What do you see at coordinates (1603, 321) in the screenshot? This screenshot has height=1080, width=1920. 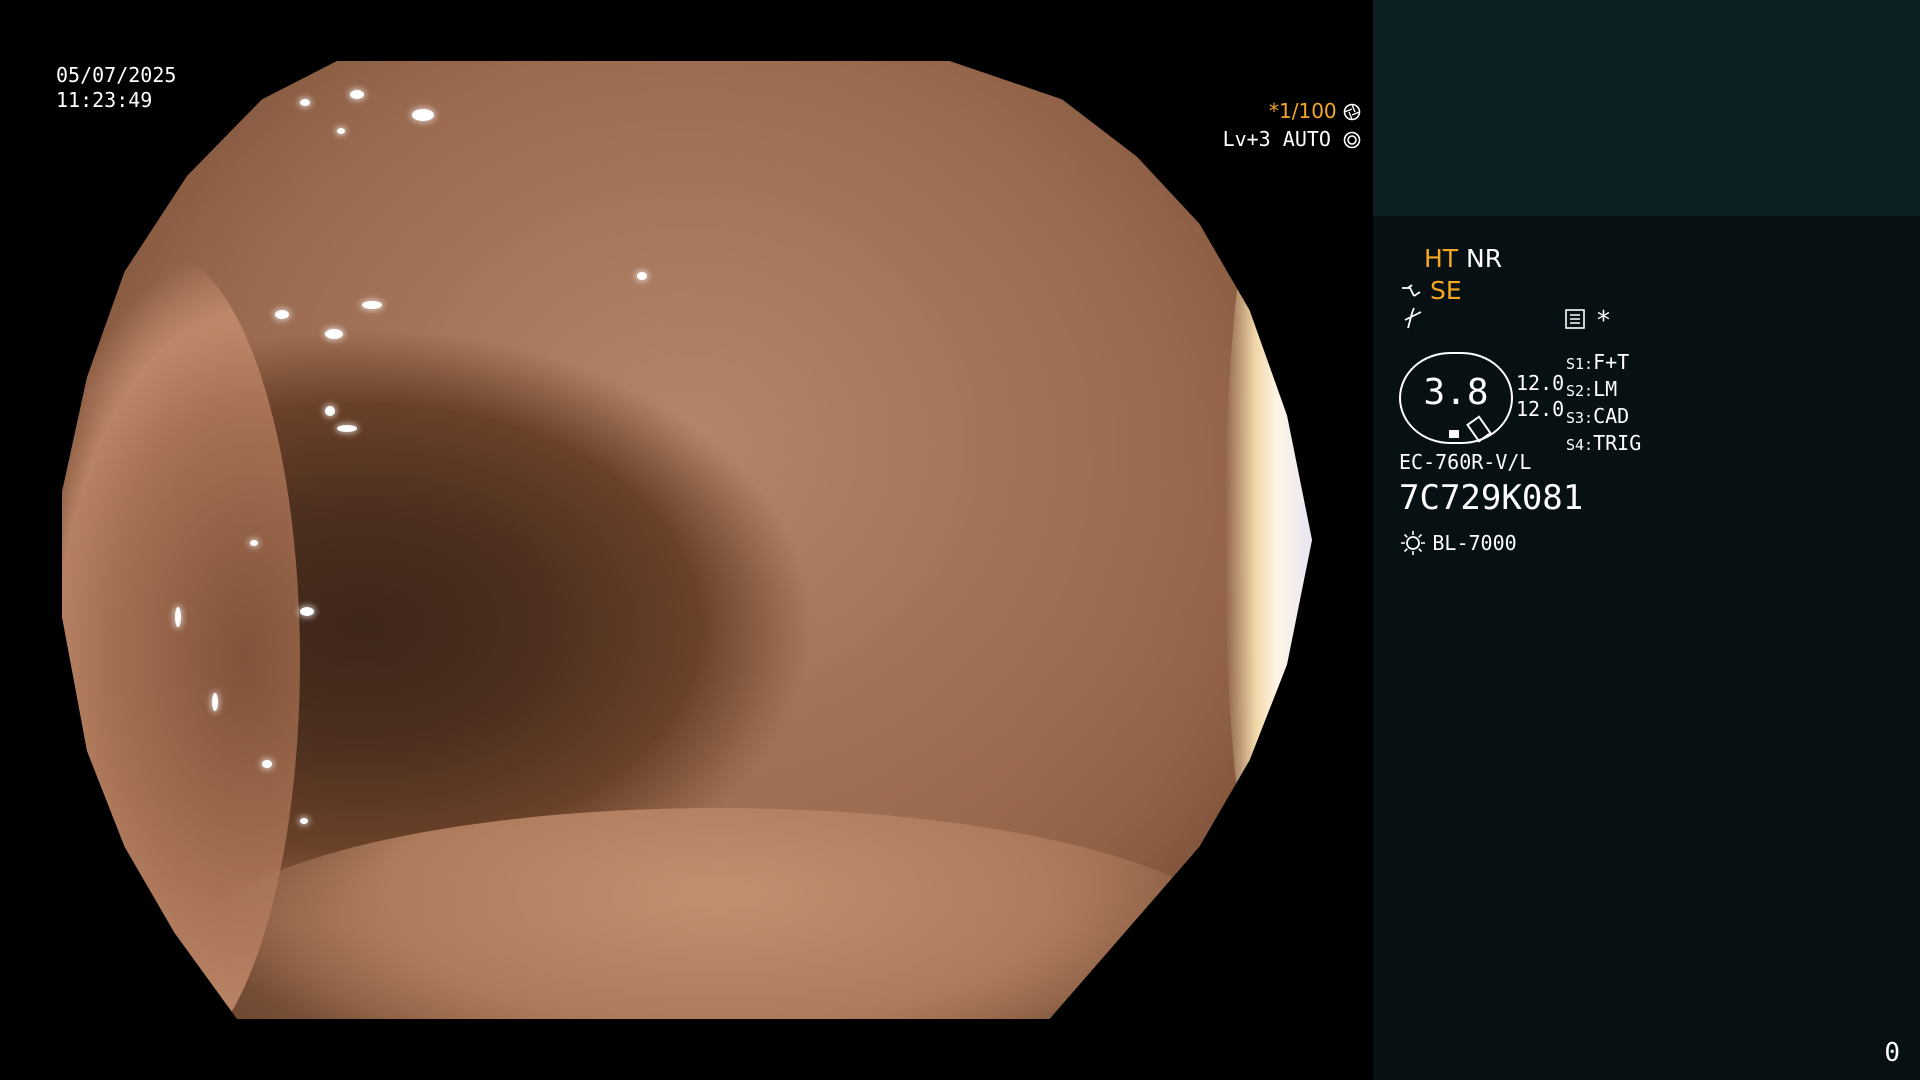 I see `asterisk-indicator: *` at bounding box center [1603, 321].